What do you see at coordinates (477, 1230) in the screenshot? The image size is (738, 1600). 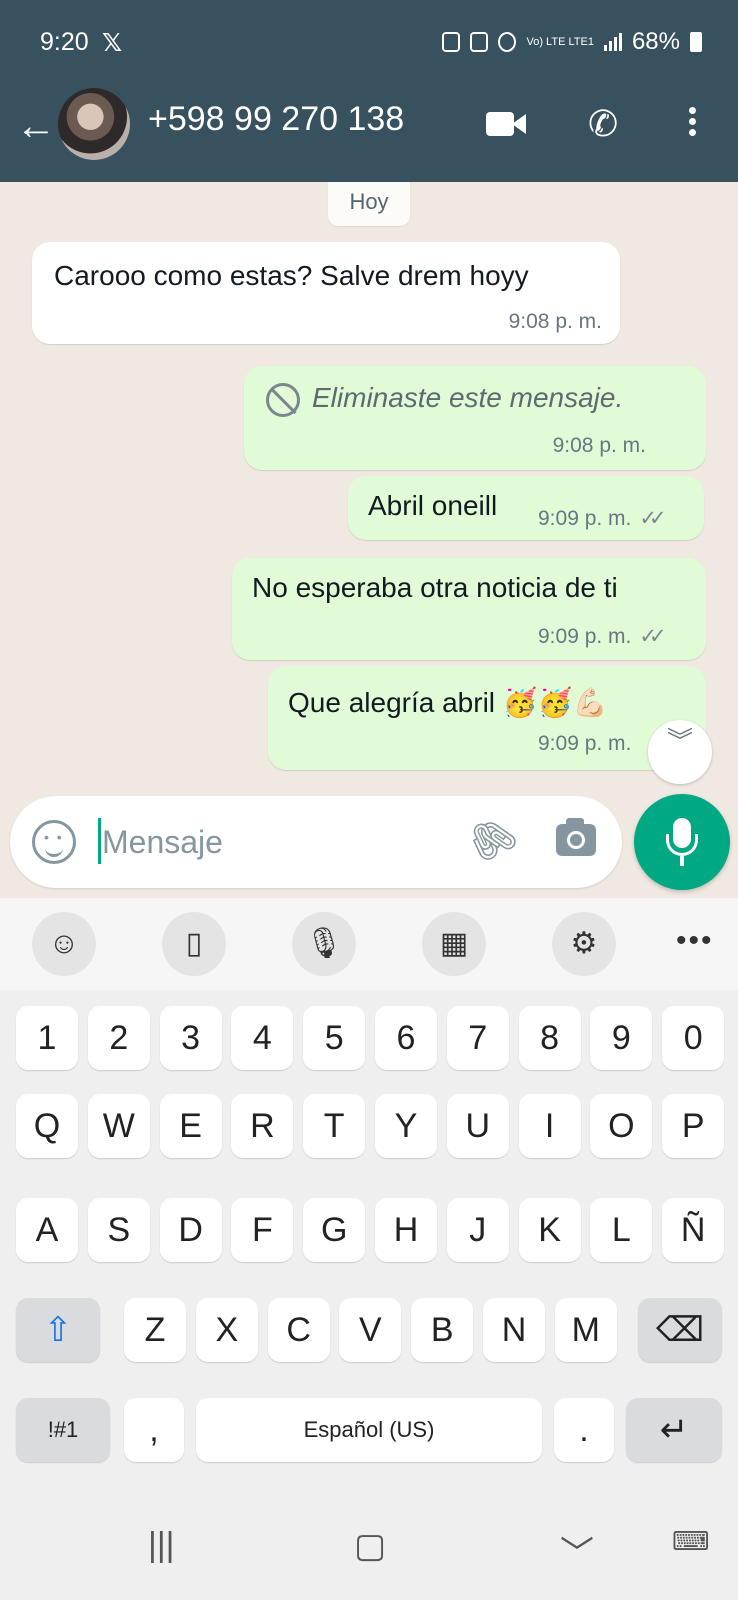 I see `key-j: J` at bounding box center [477, 1230].